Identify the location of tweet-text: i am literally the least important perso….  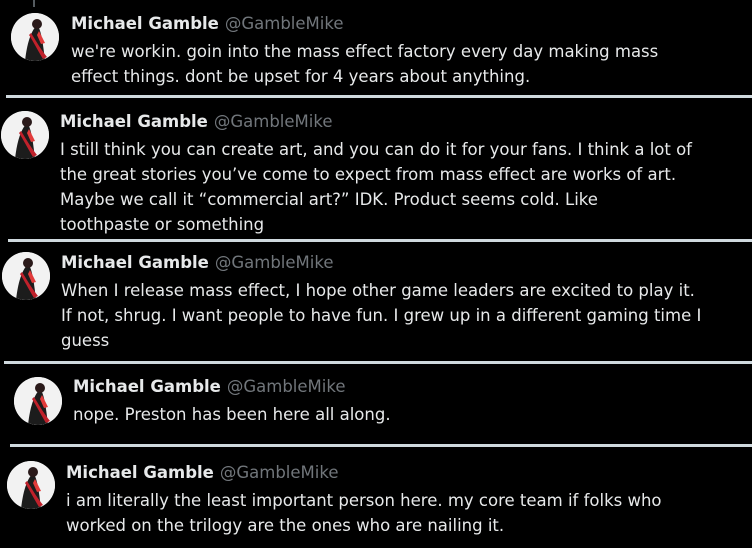
(364, 513).